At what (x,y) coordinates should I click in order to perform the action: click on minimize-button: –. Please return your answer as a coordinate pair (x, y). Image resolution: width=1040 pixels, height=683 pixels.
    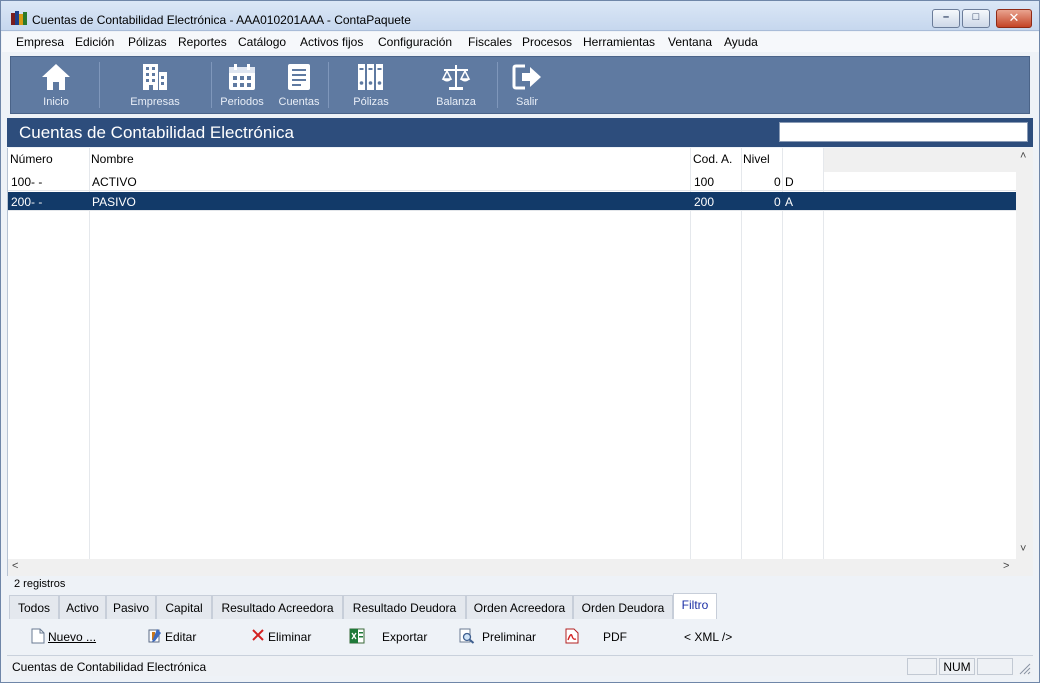
    Looking at the image, I should click on (946, 18).